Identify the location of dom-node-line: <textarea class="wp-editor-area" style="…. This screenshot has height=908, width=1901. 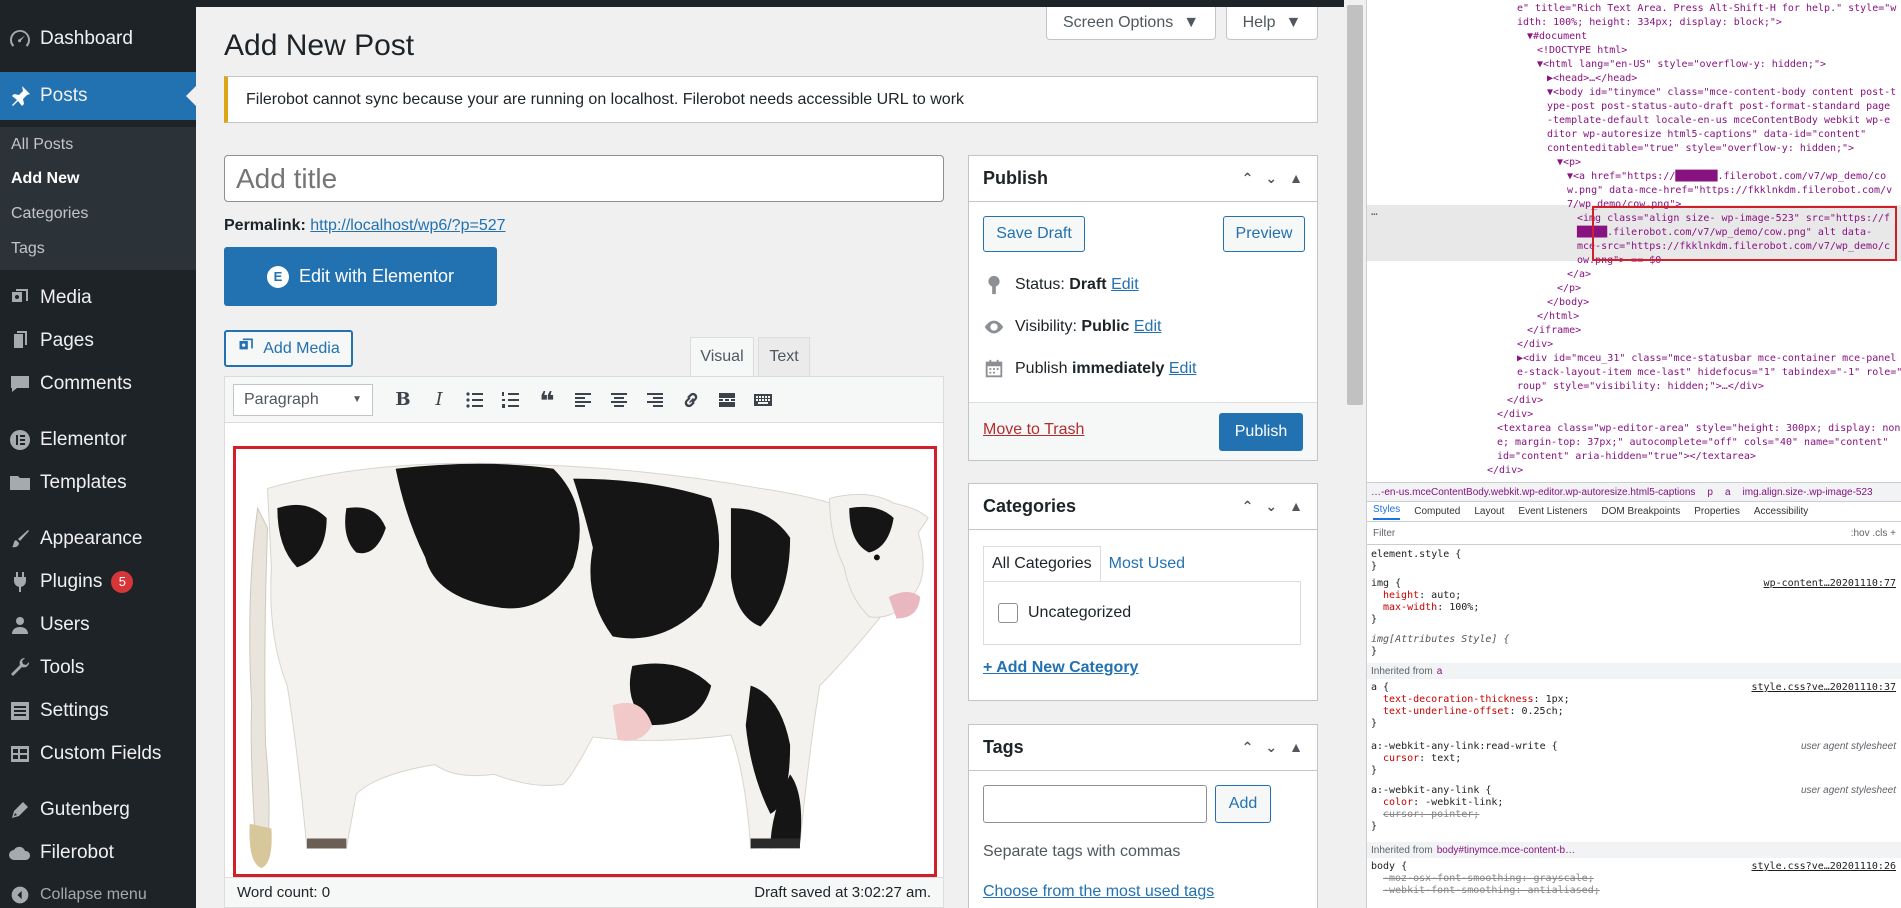
(1698, 428).